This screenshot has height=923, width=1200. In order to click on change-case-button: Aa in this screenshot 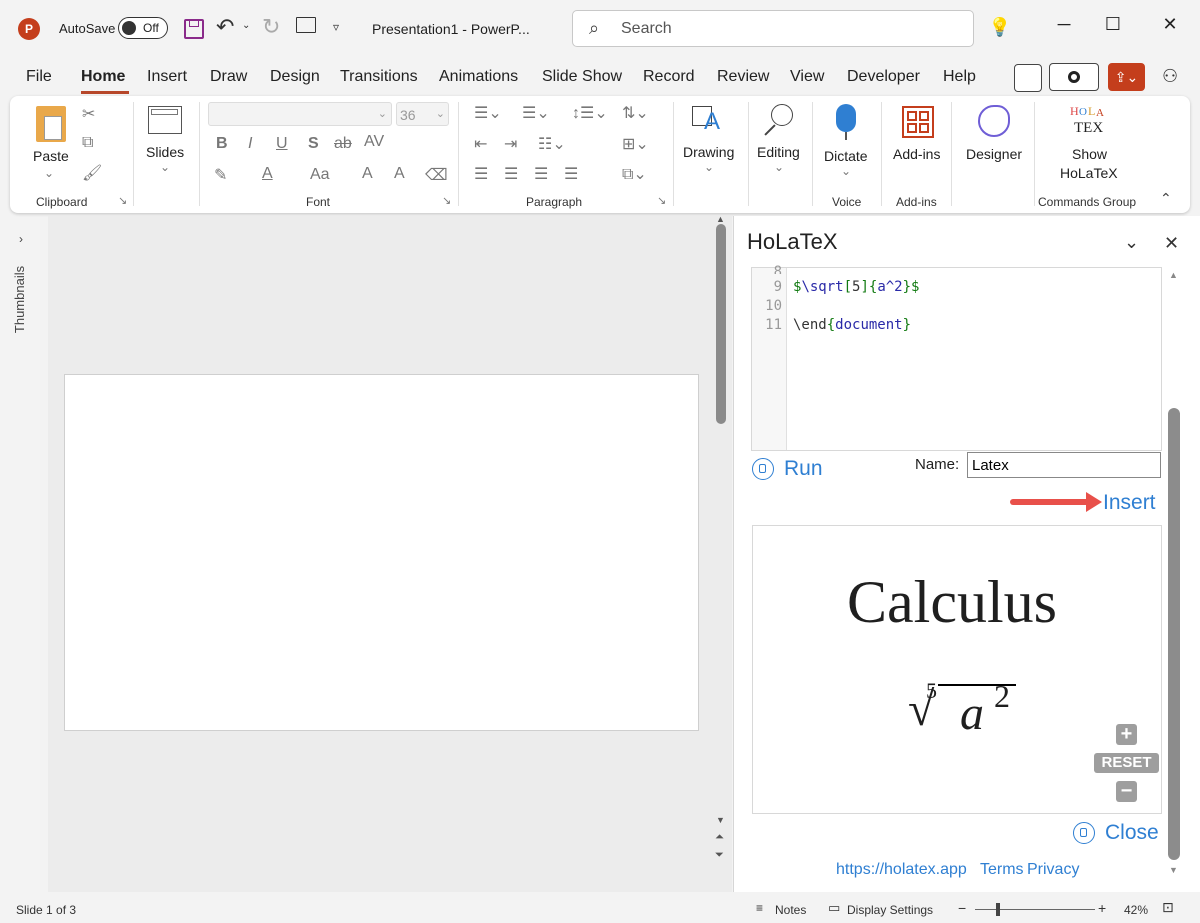, I will do `click(320, 175)`.